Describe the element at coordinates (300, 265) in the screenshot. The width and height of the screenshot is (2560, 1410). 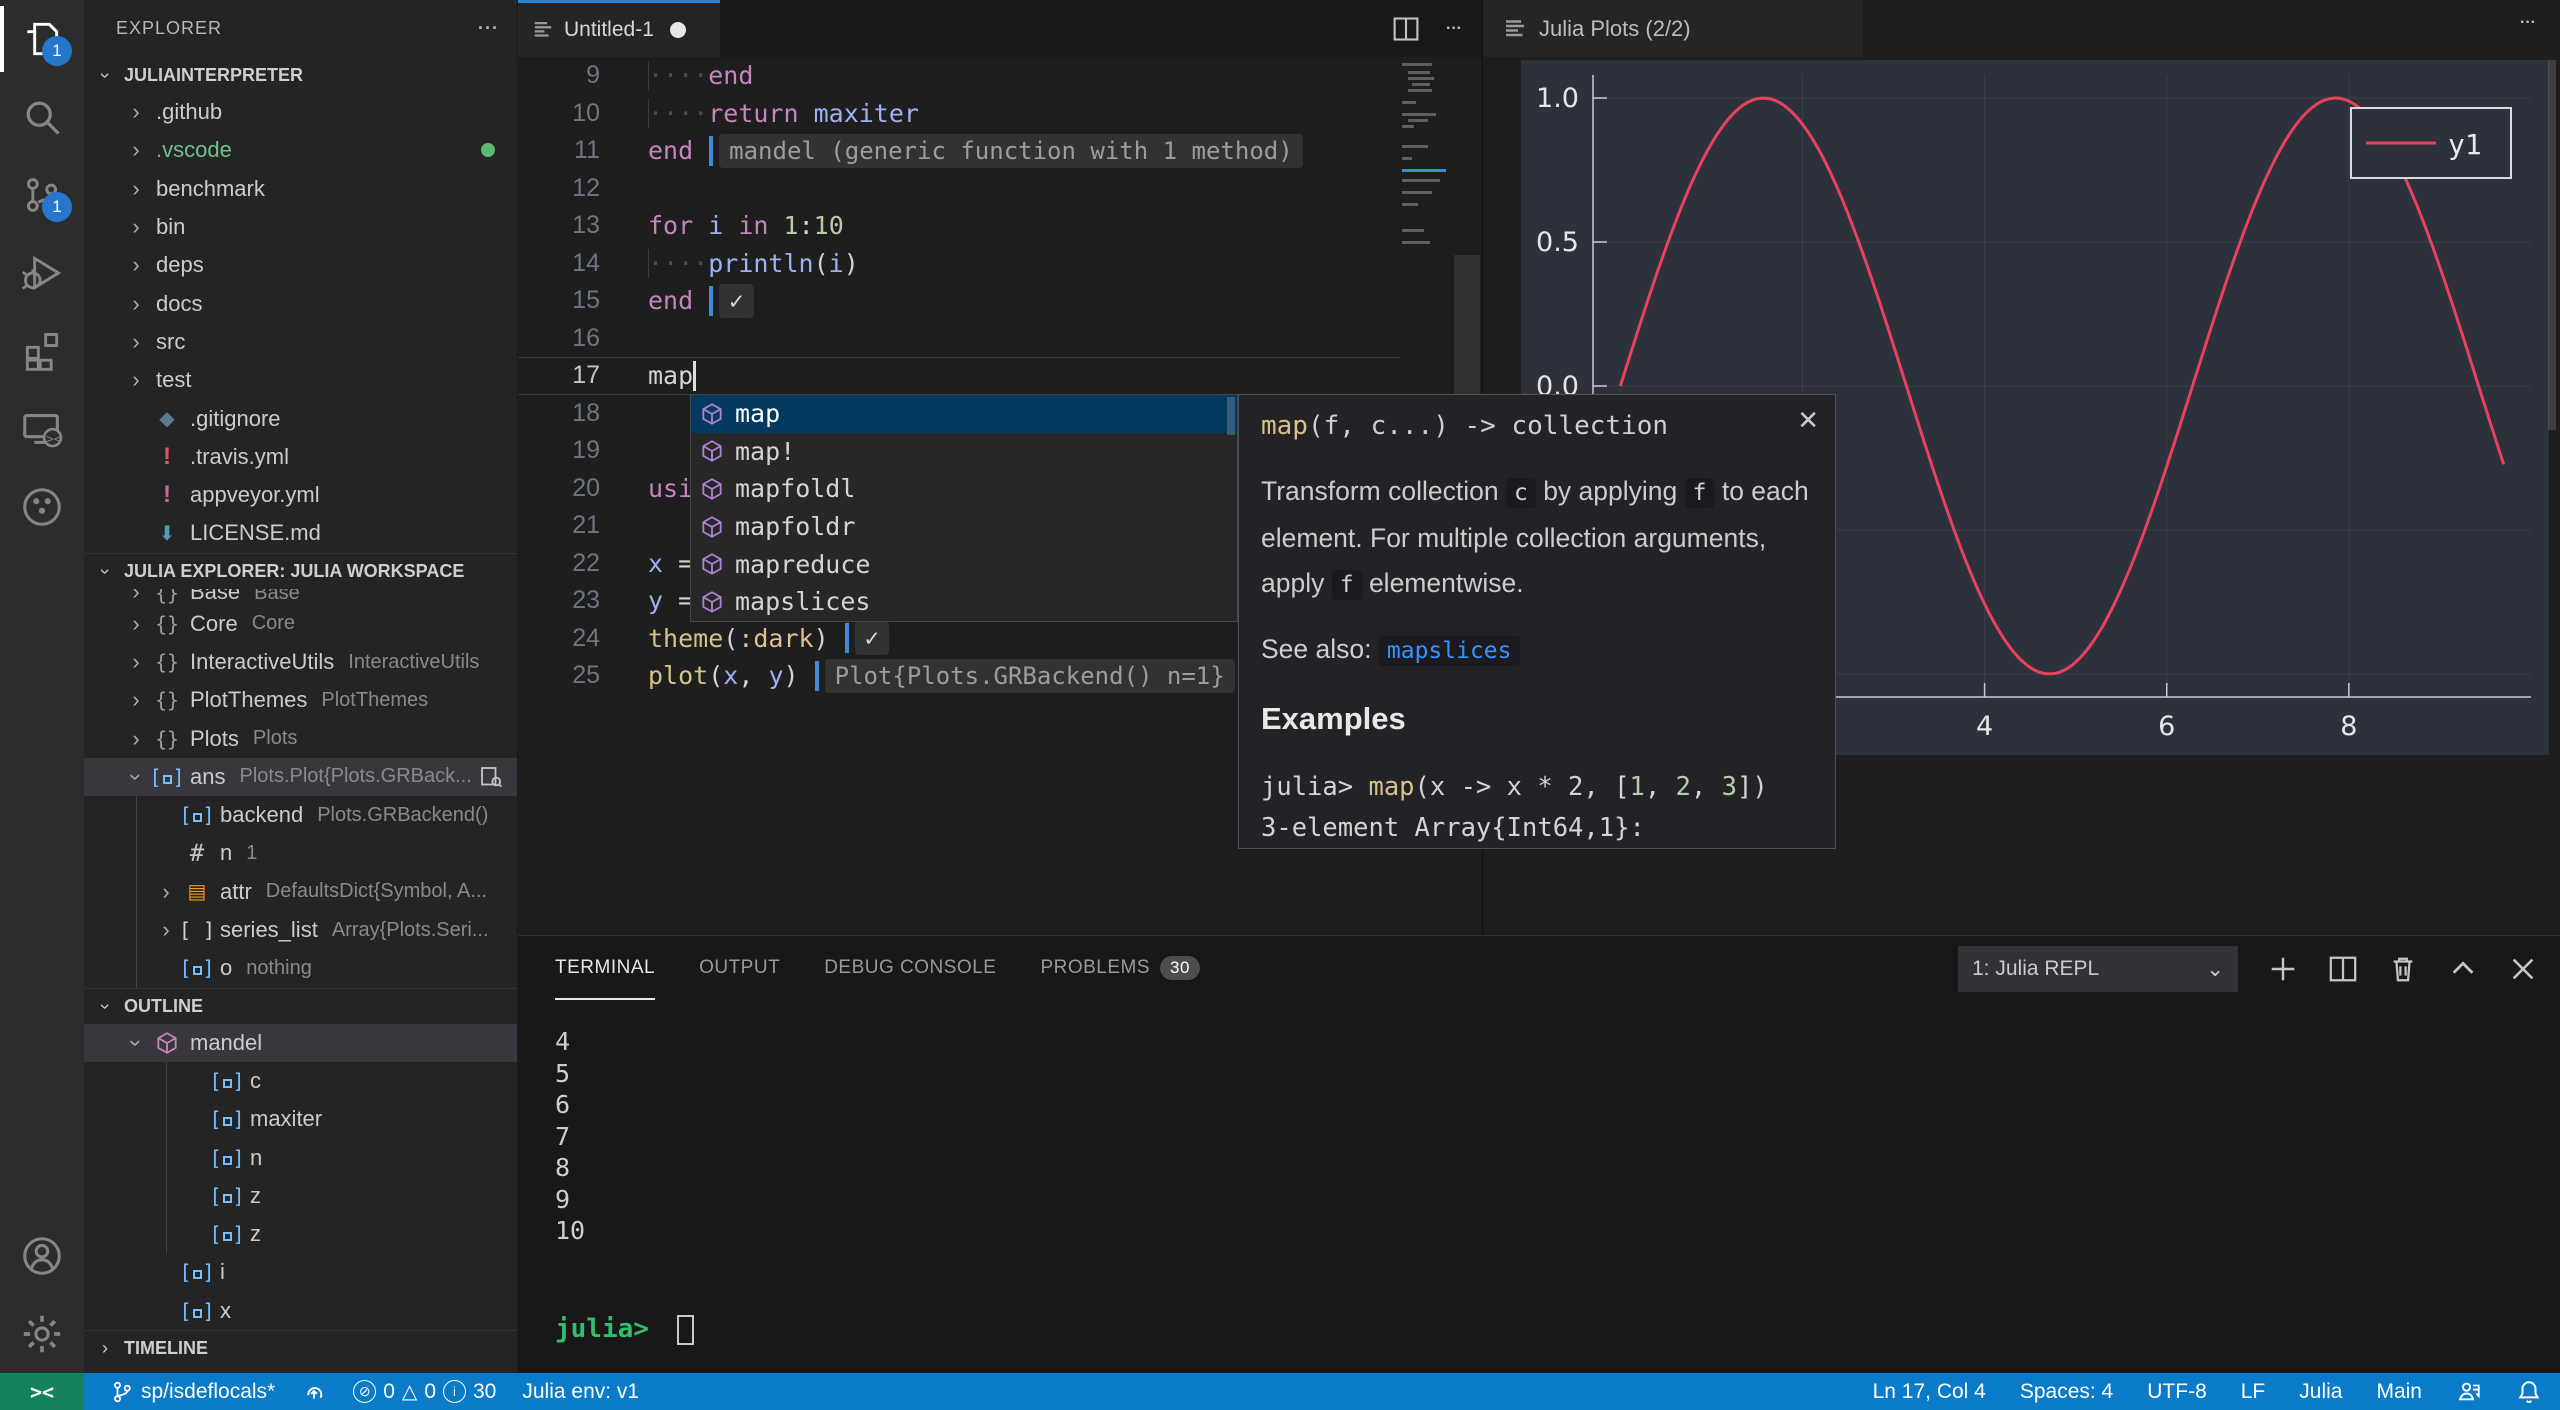
I see `file-item-deps: › deps` at that location.